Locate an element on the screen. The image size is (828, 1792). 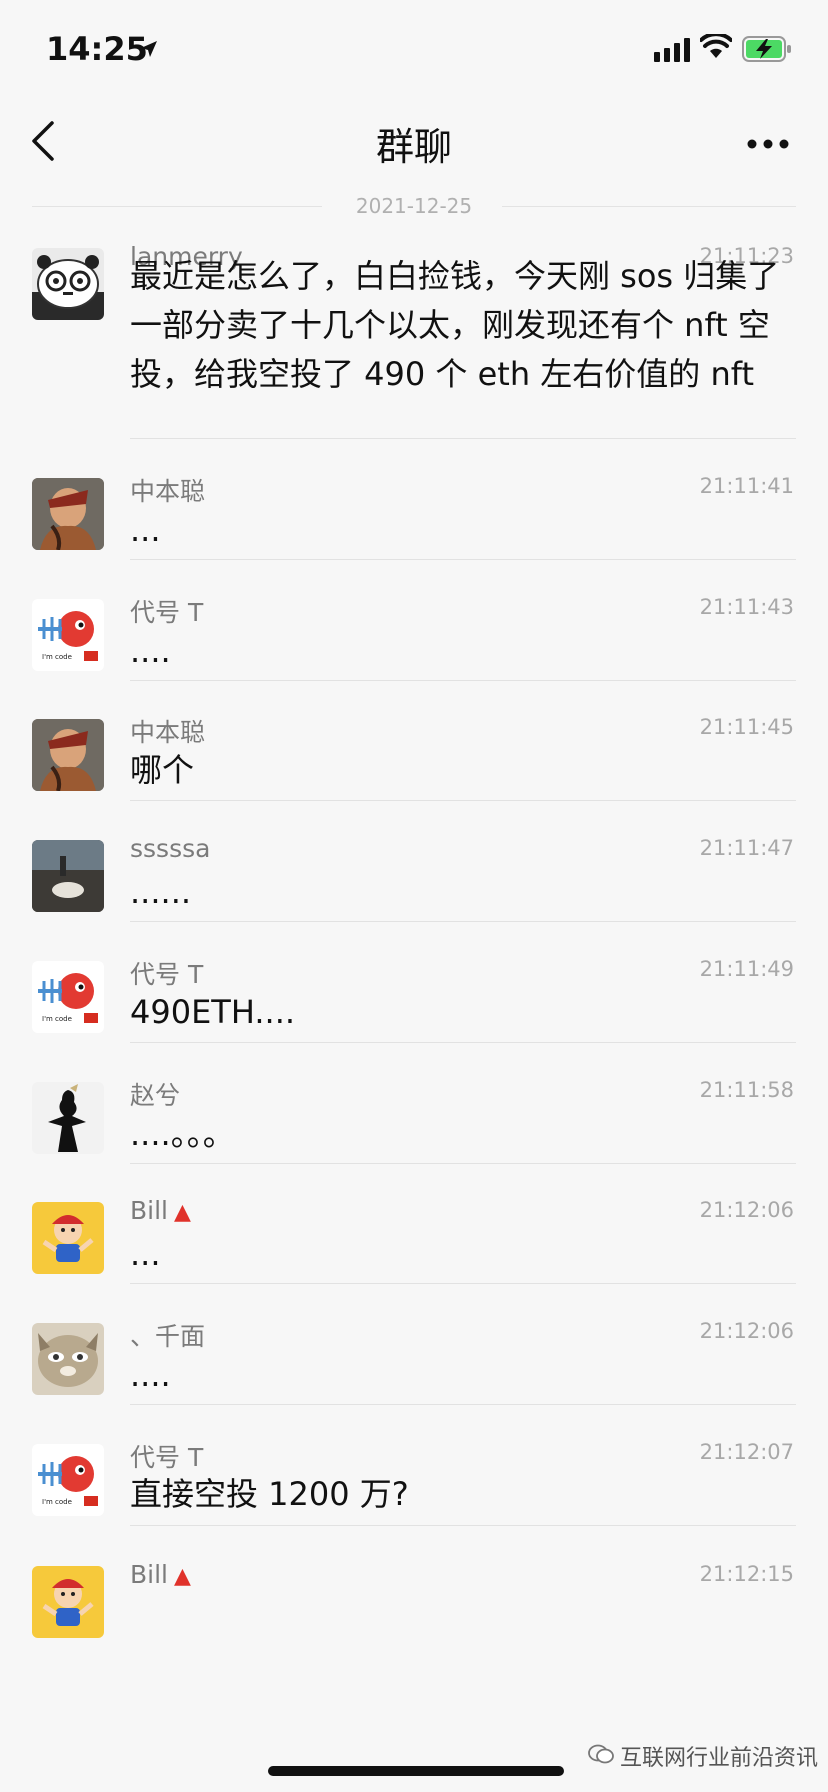
location-arrow-icon is located at coordinates (149, 49).